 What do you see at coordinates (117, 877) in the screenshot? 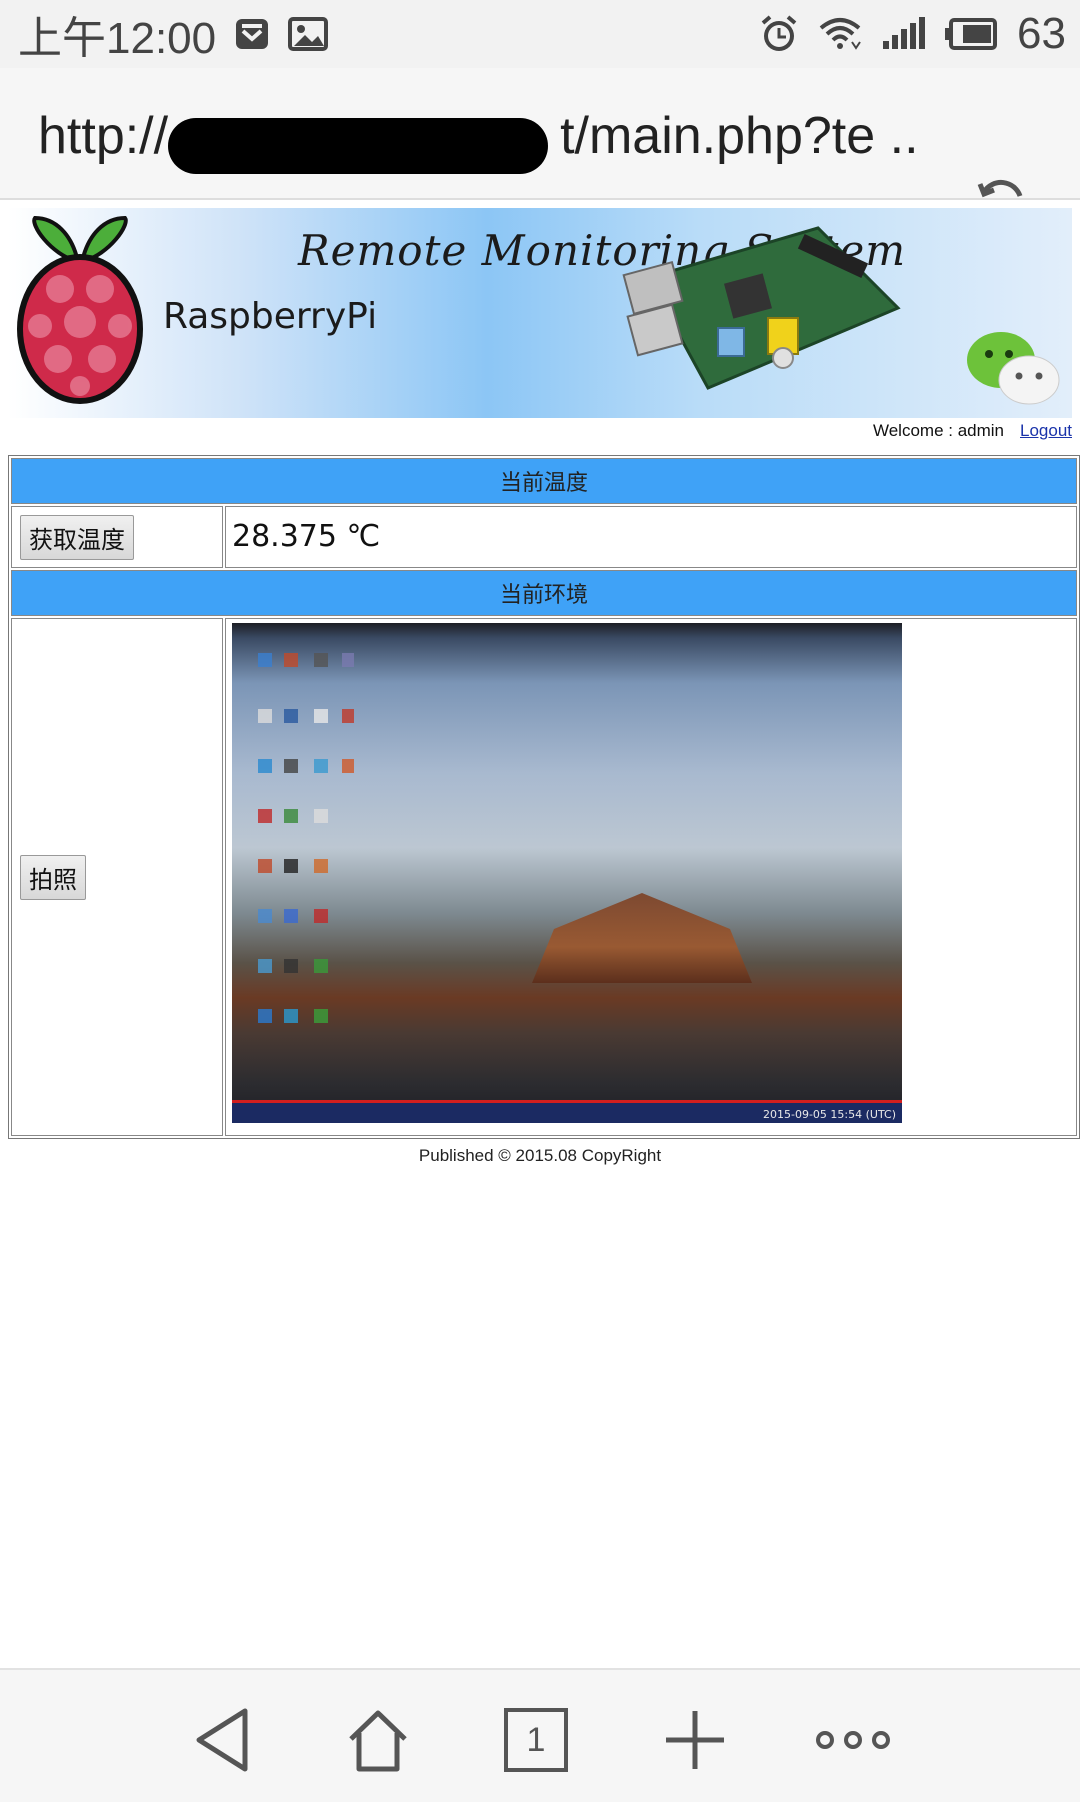
I see `photo-action-cell: 拍照` at bounding box center [117, 877].